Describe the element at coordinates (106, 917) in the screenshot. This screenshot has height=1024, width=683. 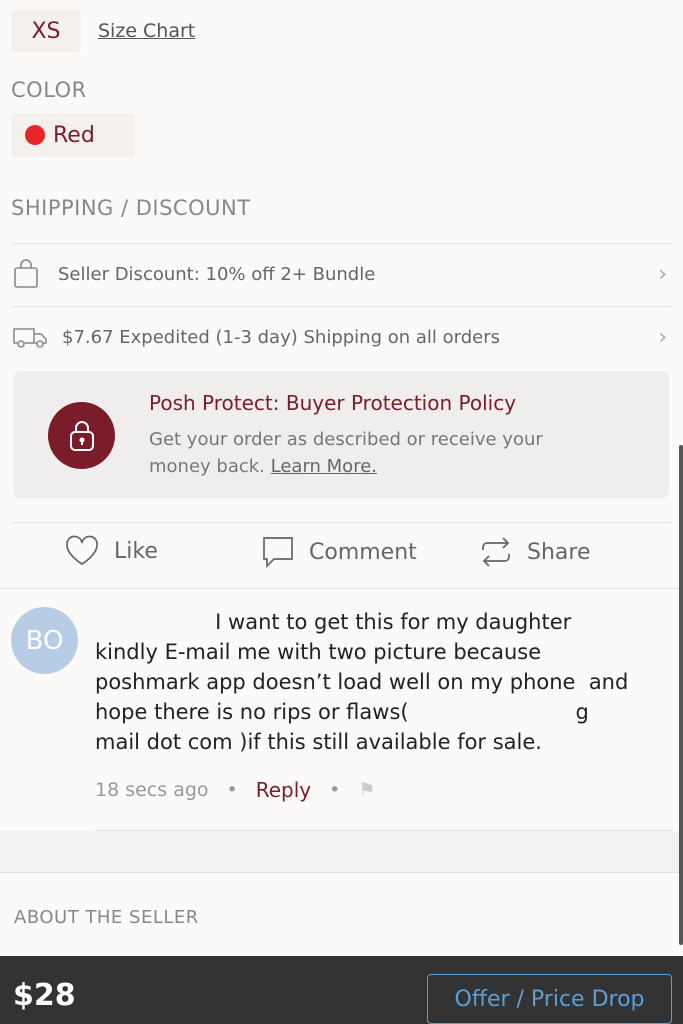
I see `about-seller-label: ABOUT THE SELLER` at that location.